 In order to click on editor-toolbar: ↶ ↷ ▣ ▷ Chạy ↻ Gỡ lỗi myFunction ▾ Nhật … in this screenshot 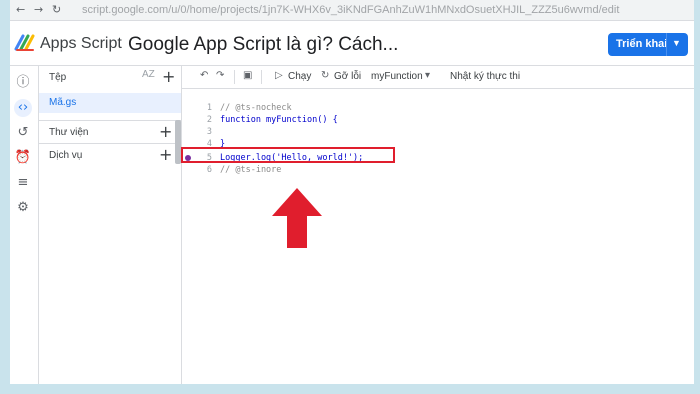, I will do `click(438, 77)`.